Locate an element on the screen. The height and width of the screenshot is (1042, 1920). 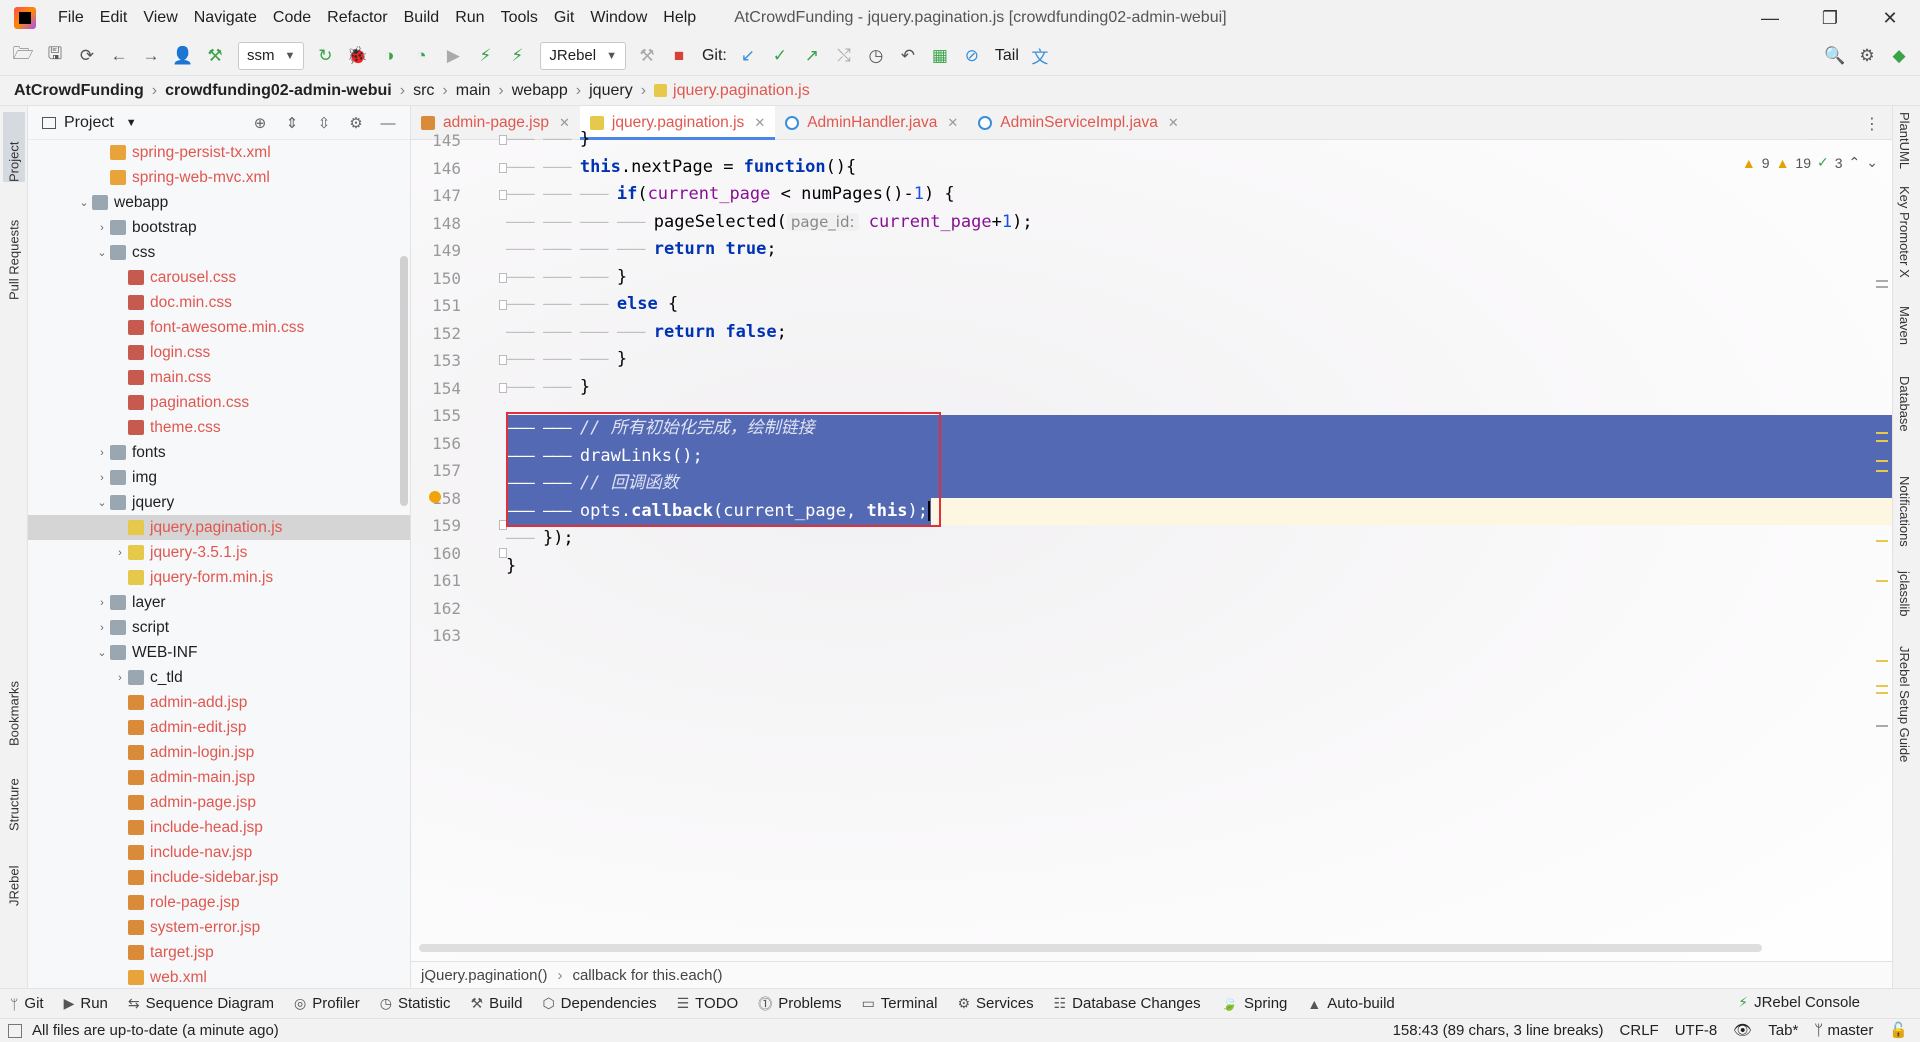
tree-item: admin-add.jsp is located at coordinates (219, 702).